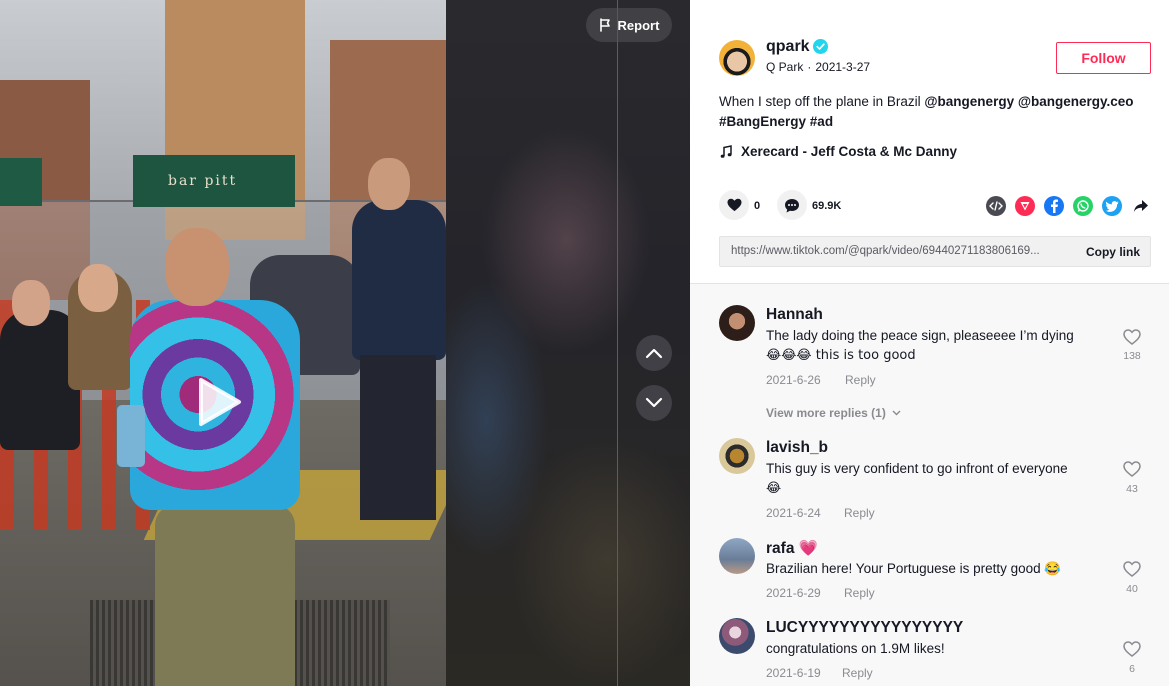 This screenshot has width=1169, height=686. What do you see at coordinates (793, 593) in the screenshot?
I see `comment-date: 2021-6-29` at bounding box center [793, 593].